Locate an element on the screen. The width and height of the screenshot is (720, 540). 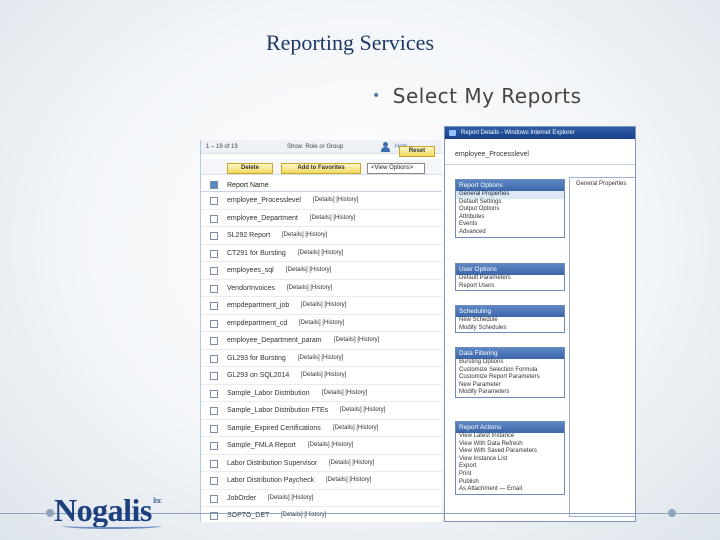
report-name-link: employee_Department_param is located at coordinates (274, 340).